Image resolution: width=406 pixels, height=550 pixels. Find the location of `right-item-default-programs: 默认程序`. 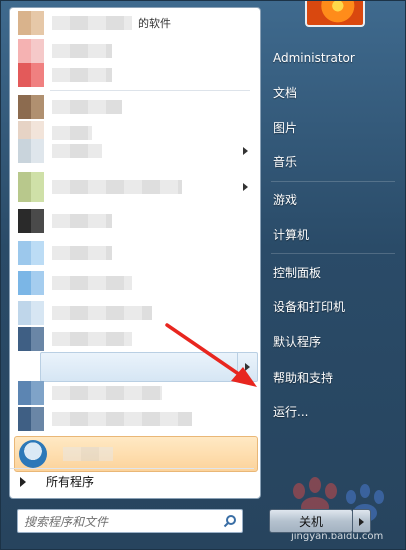

right-item-default-programs: 默认程序 is located at coordinates (333, 341).